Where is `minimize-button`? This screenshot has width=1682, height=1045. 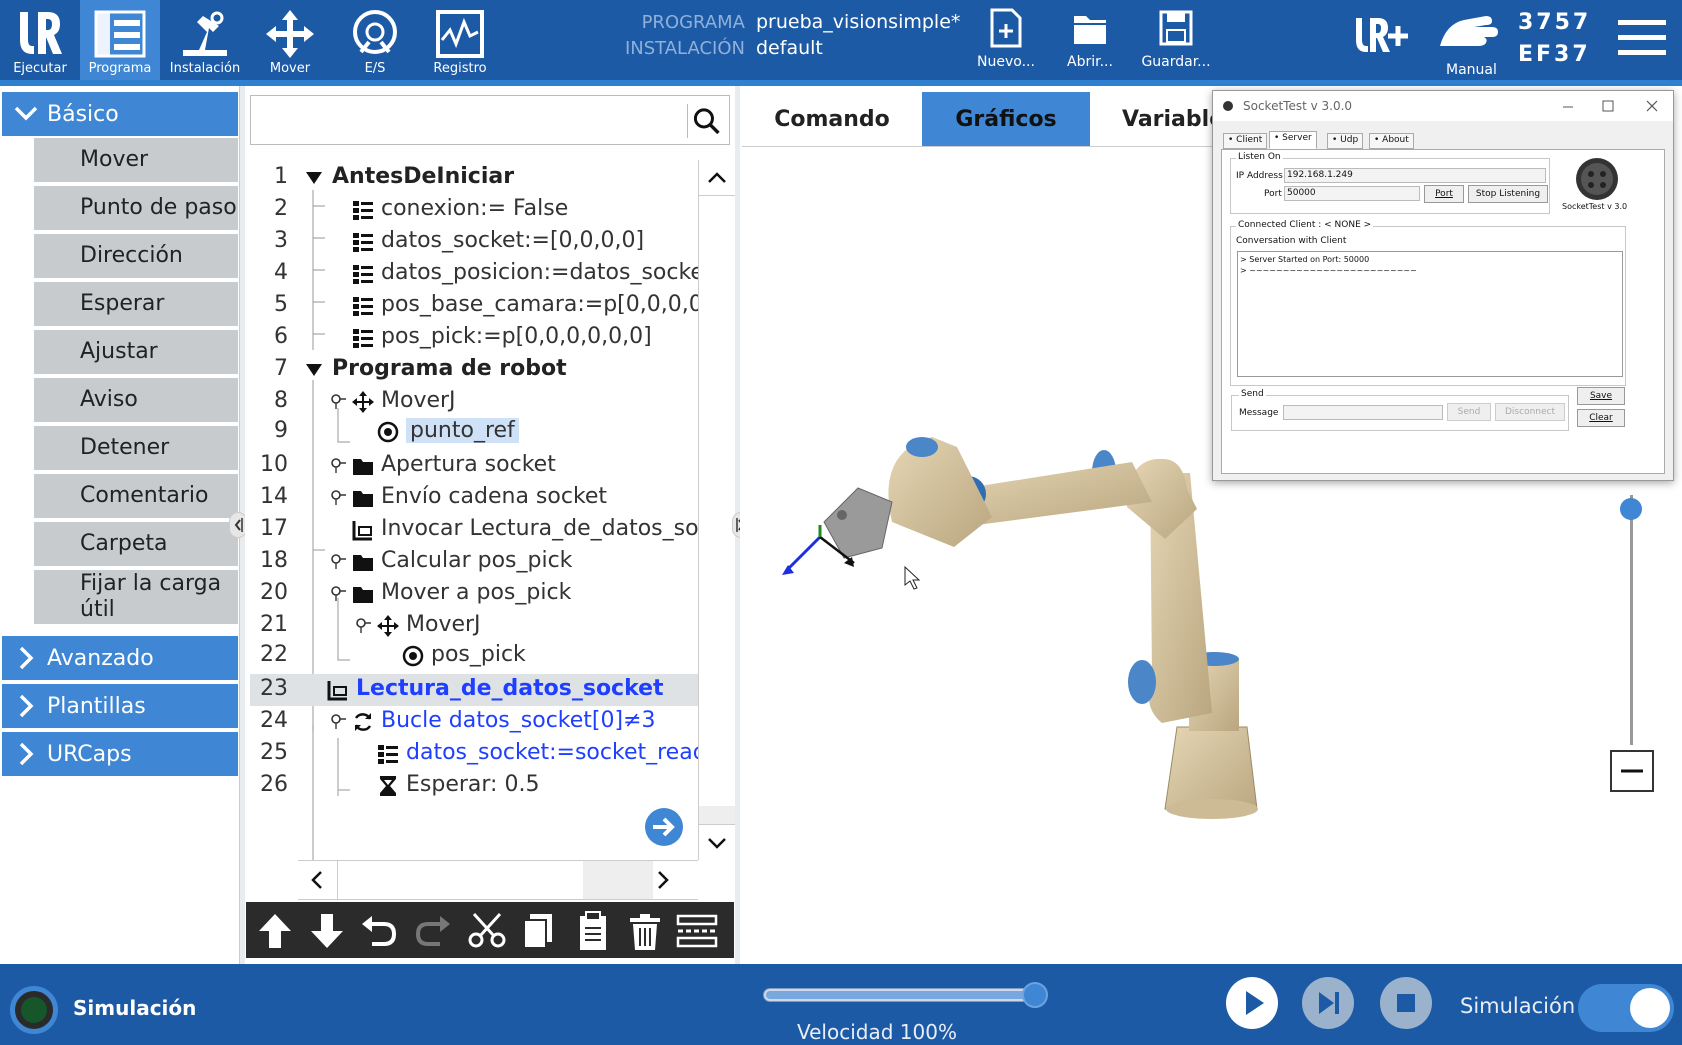
minimize-button is located at coordinates (1568, 106).